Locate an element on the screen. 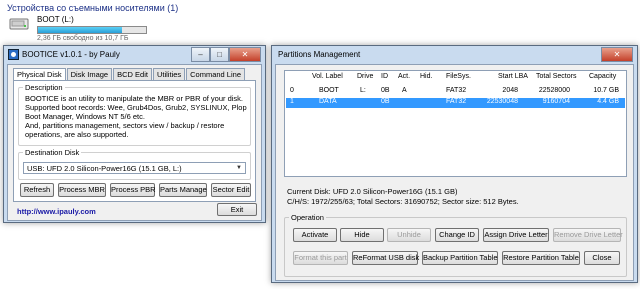 The height and width of the screenshot is (289, 640). column-header: Capacity is located at coordinates (602, 76).